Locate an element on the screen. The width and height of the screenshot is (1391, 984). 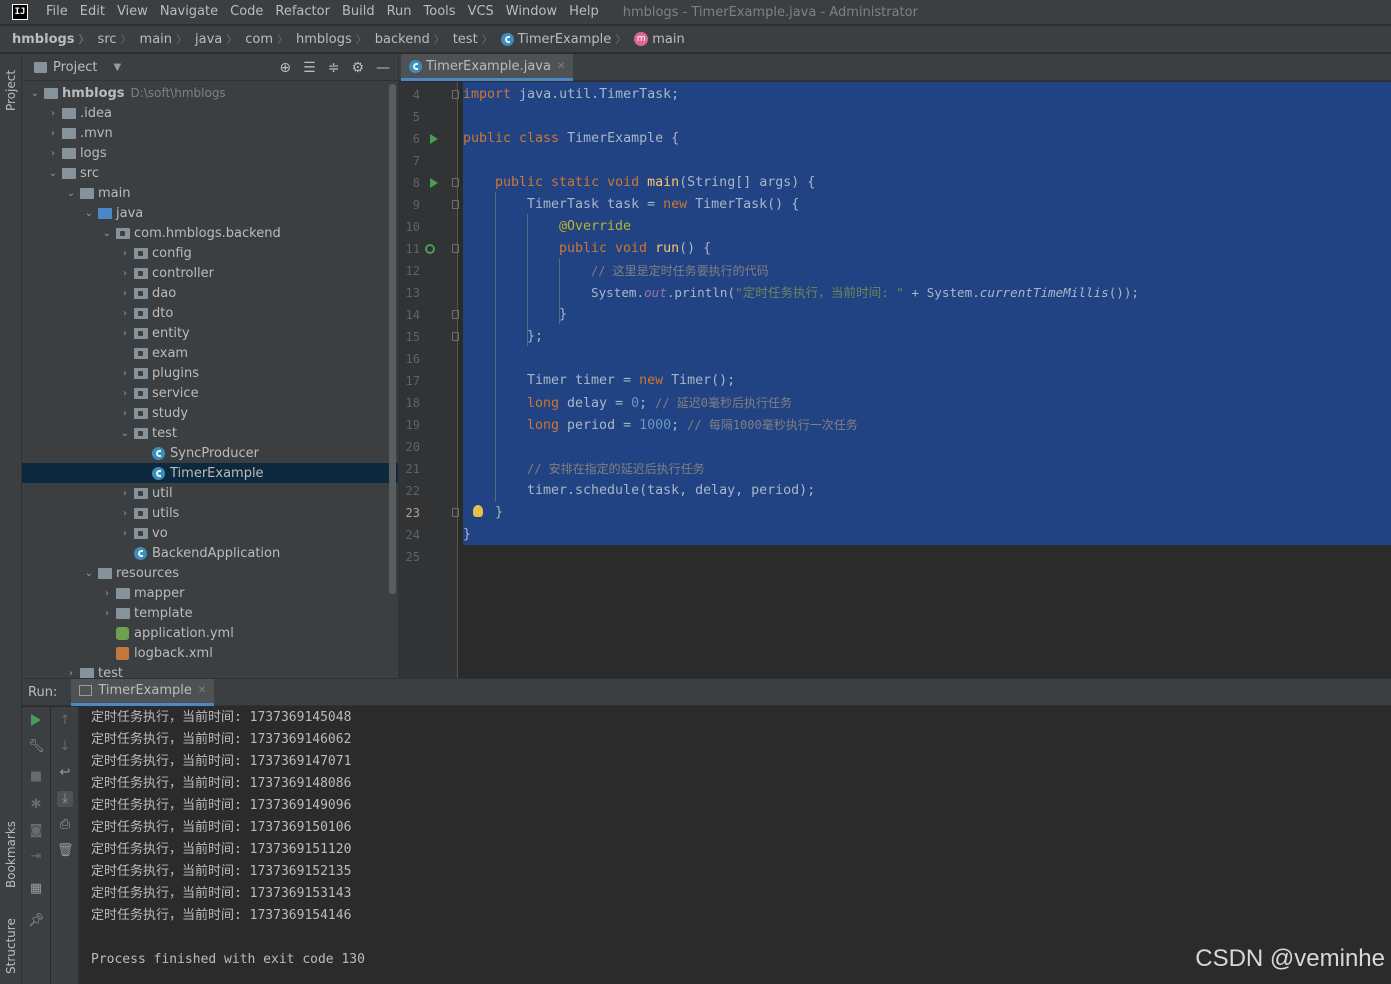
tree-item: › utils is located at coordinates (210, 513).